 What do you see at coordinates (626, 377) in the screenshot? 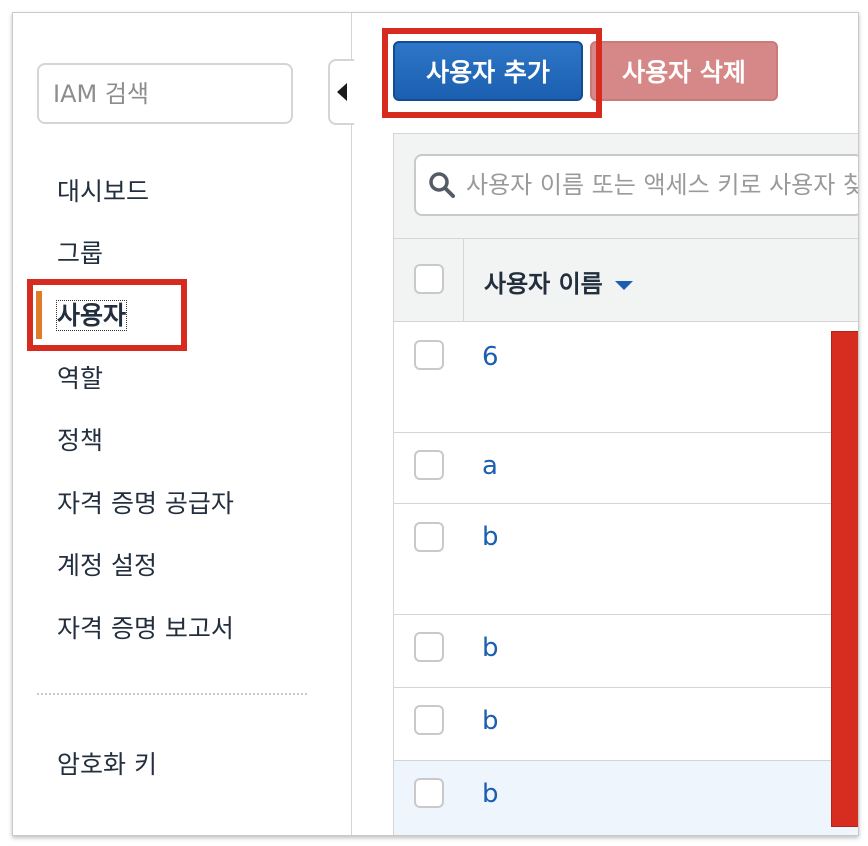
I see `table-row: 6` at bounding box center [626, 377].